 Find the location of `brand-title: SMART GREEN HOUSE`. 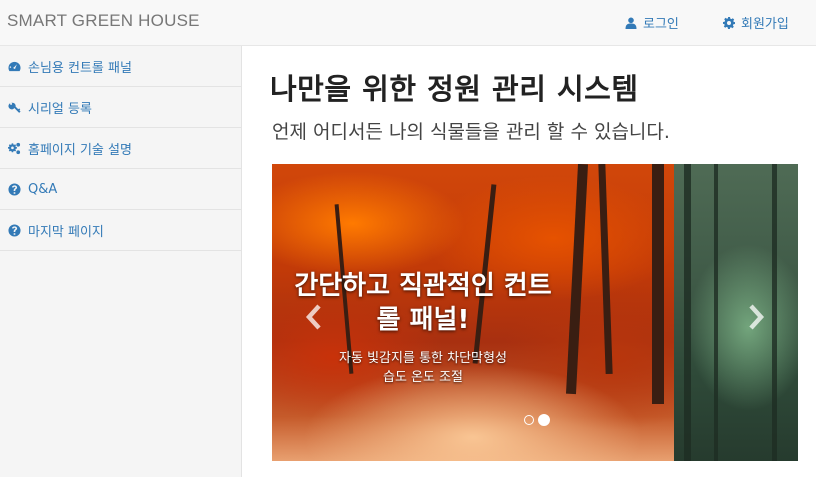

brand-title: SMART GREEN HOUSE is located at coordinates (103, 21).